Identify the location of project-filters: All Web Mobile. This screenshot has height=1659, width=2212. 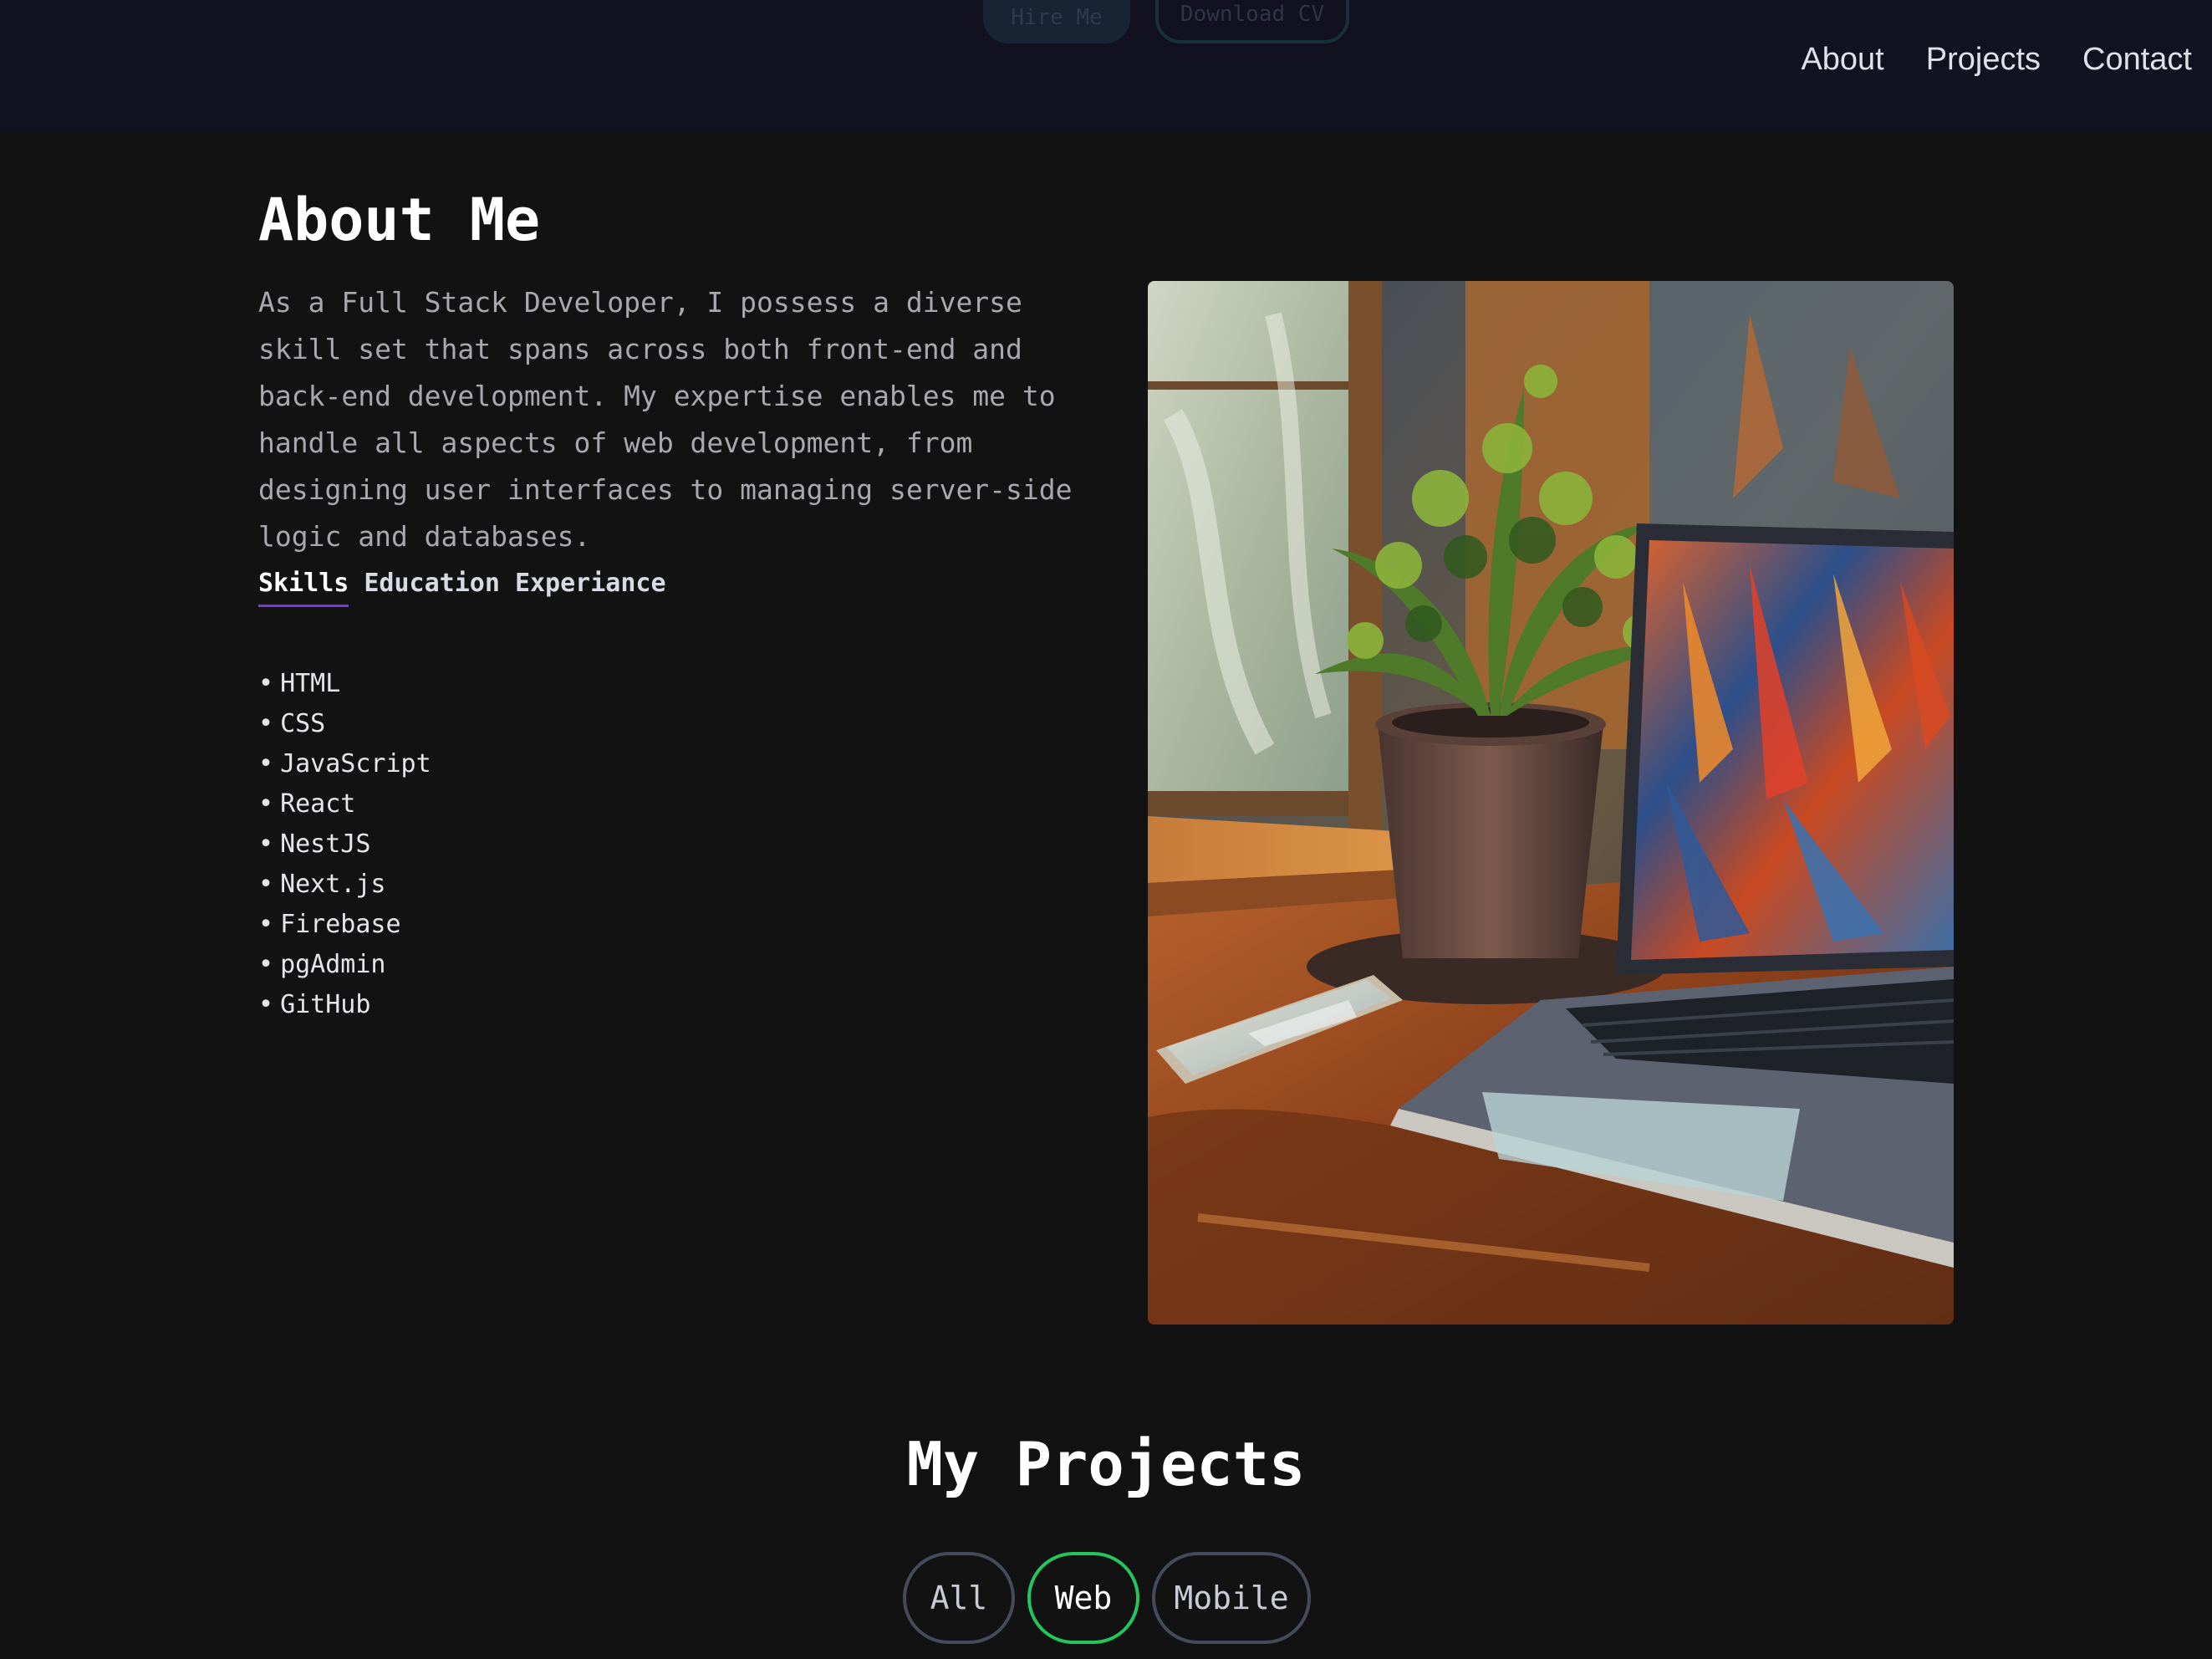
(1106, 1599).